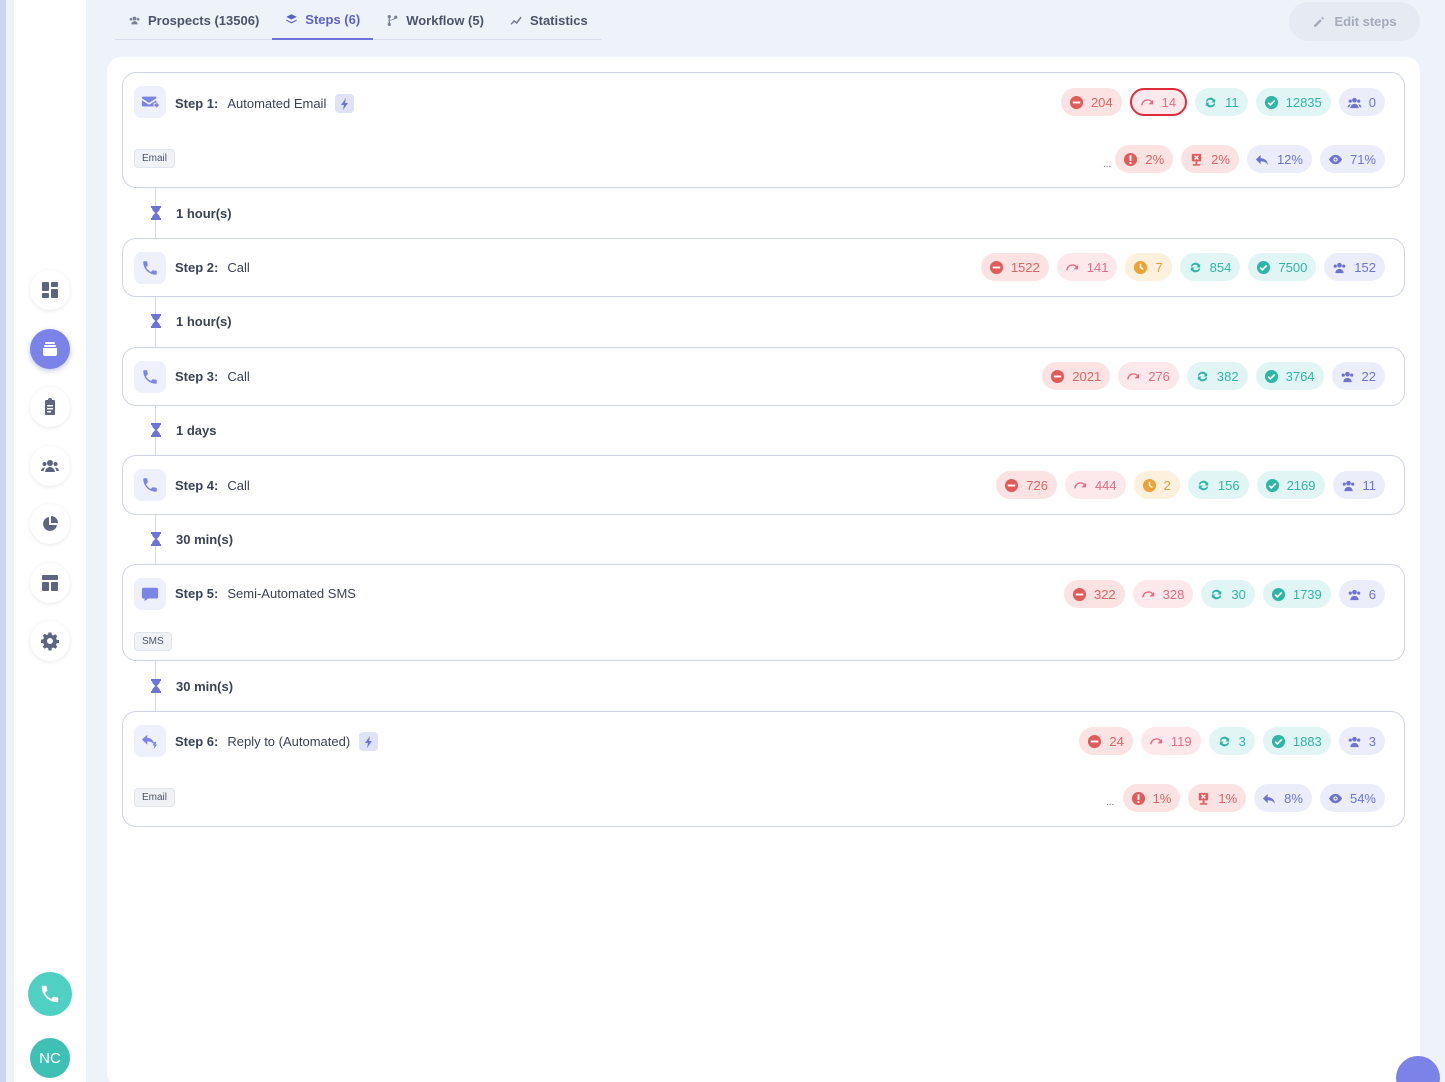 Image resolution: width=1445 pixels, height=1082 pixels. I want to click on eye-icon, so click(1335, 159).